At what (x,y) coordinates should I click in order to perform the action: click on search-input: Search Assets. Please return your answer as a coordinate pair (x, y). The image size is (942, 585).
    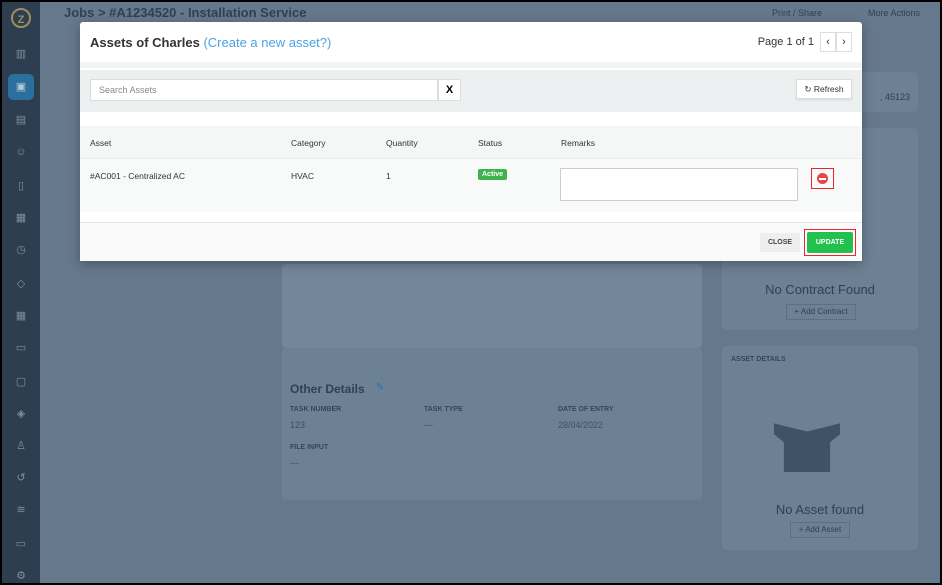
    Looking at the image, I should click on (264, 90).